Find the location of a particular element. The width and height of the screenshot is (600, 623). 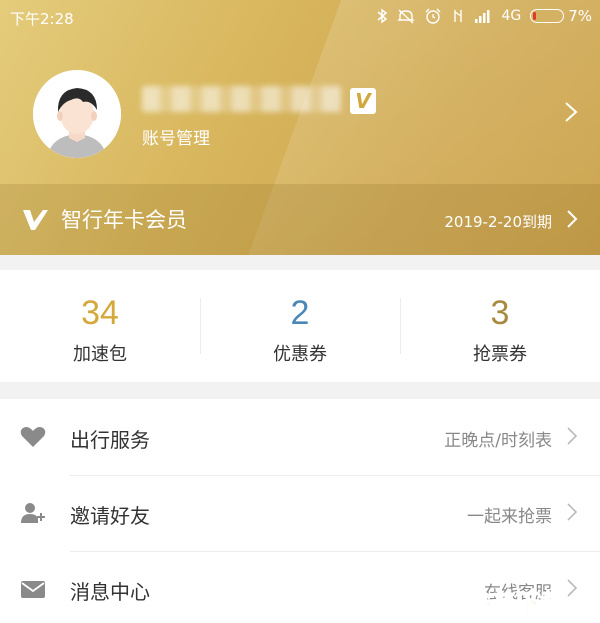

menu-item-travel-services: 出行服务 正晚点/时刻表 is located at coordinates (300, 437).